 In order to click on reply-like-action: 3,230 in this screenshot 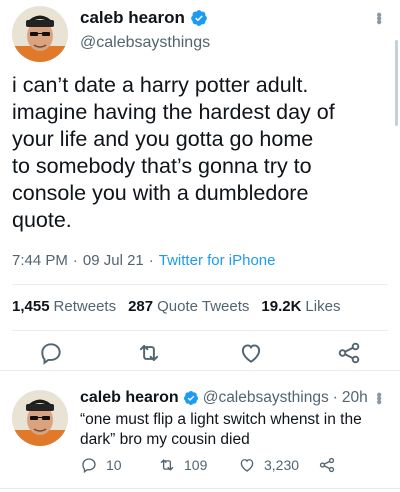, I will do `click(268, 465)`.